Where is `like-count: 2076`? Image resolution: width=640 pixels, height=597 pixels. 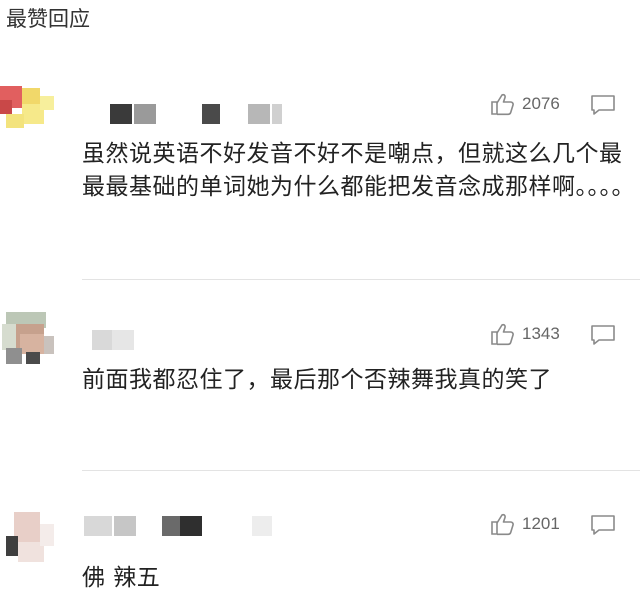
like-count: 2076 is located at coordinates (541, 103).